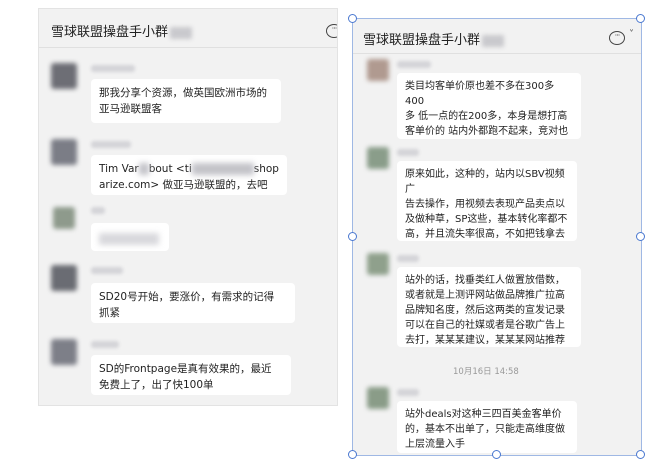  Describe the element at coordinates (186, 101) in the screenshot. I see `message-bubble: 那我分享个资源，做英国欧洲市场的 亚马逊联盟客` at that location.